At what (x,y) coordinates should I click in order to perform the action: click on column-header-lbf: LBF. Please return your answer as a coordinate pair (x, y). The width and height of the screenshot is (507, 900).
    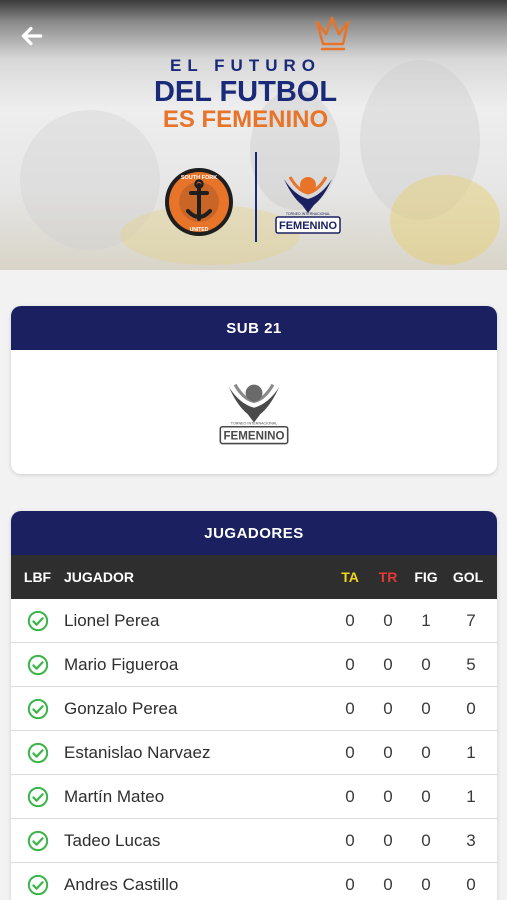
    Looking at the image, I should click on (37, 577).